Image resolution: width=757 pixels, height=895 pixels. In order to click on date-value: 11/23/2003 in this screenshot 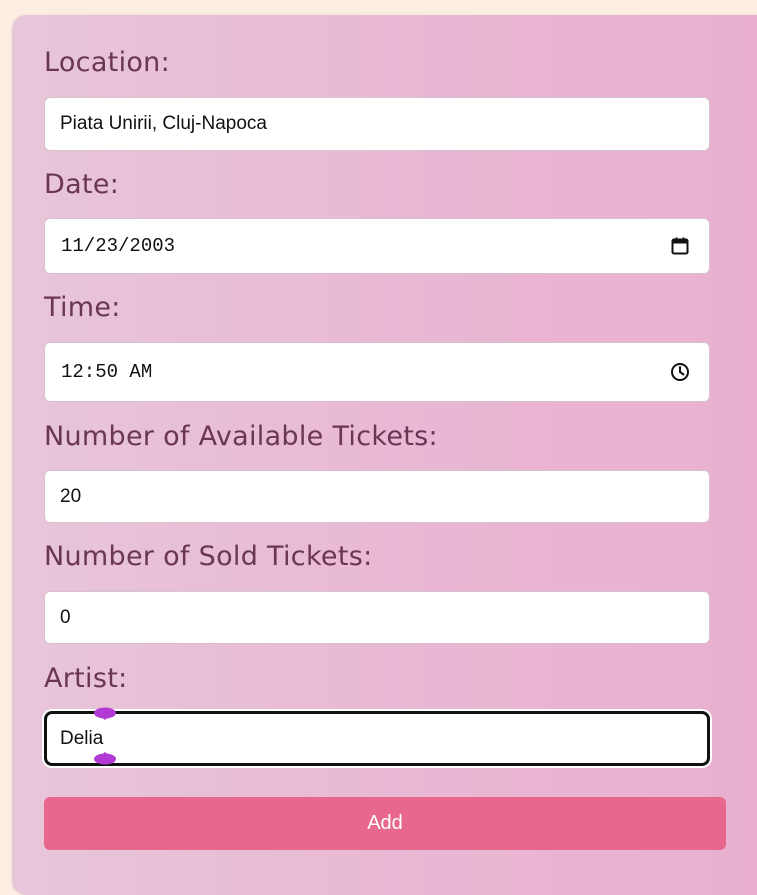, I will do `click(357, 246)`.